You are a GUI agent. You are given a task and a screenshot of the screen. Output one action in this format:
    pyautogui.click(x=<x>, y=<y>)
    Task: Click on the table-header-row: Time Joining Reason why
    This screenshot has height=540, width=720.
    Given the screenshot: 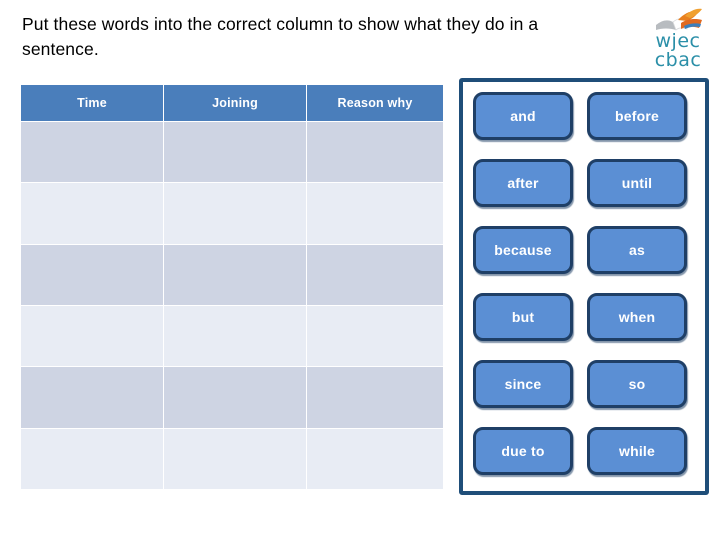 What is the action you would take?
    pyautogui.click(x=232, y=103)
    